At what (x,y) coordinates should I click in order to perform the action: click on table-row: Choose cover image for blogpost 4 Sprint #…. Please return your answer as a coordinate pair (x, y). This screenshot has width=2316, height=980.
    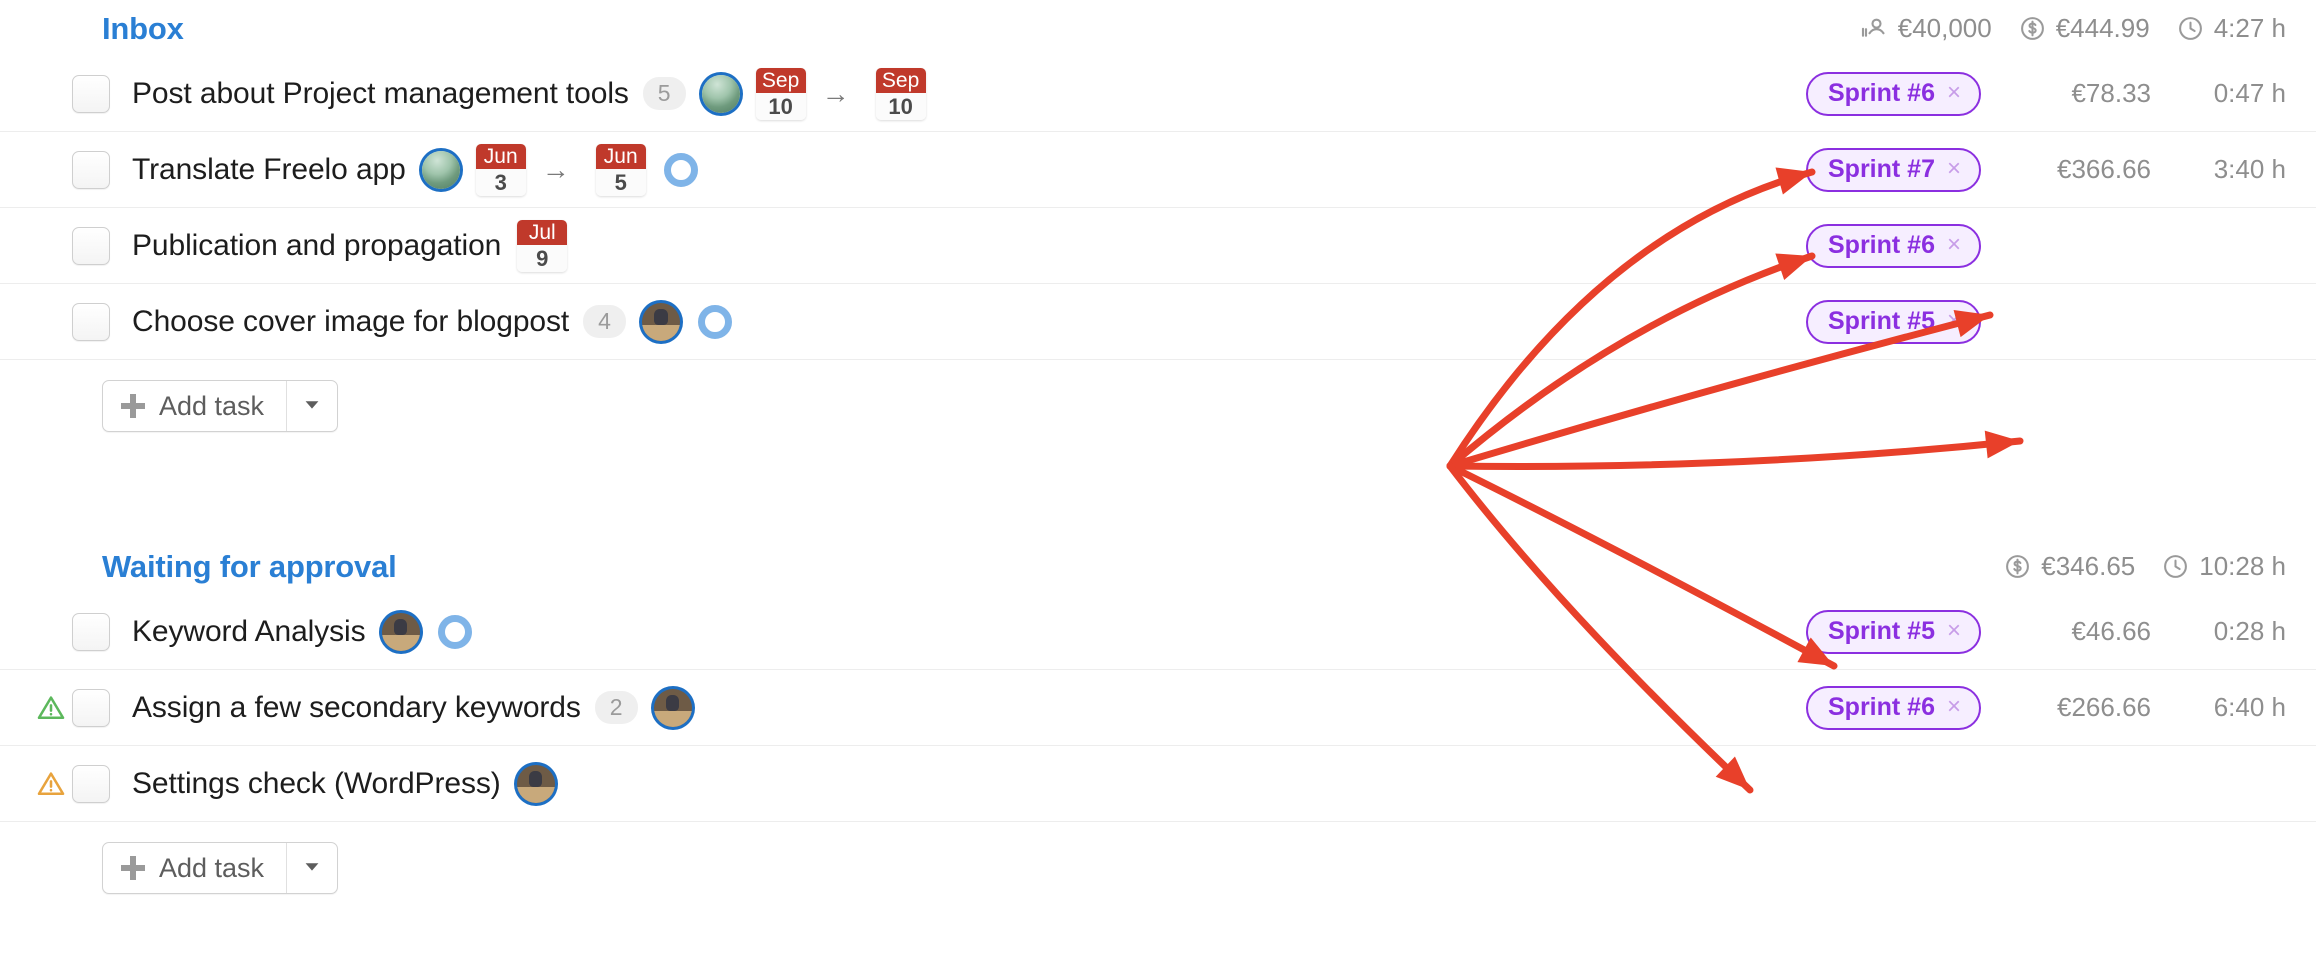
    Looking at the image, I should click on (1158, 322).